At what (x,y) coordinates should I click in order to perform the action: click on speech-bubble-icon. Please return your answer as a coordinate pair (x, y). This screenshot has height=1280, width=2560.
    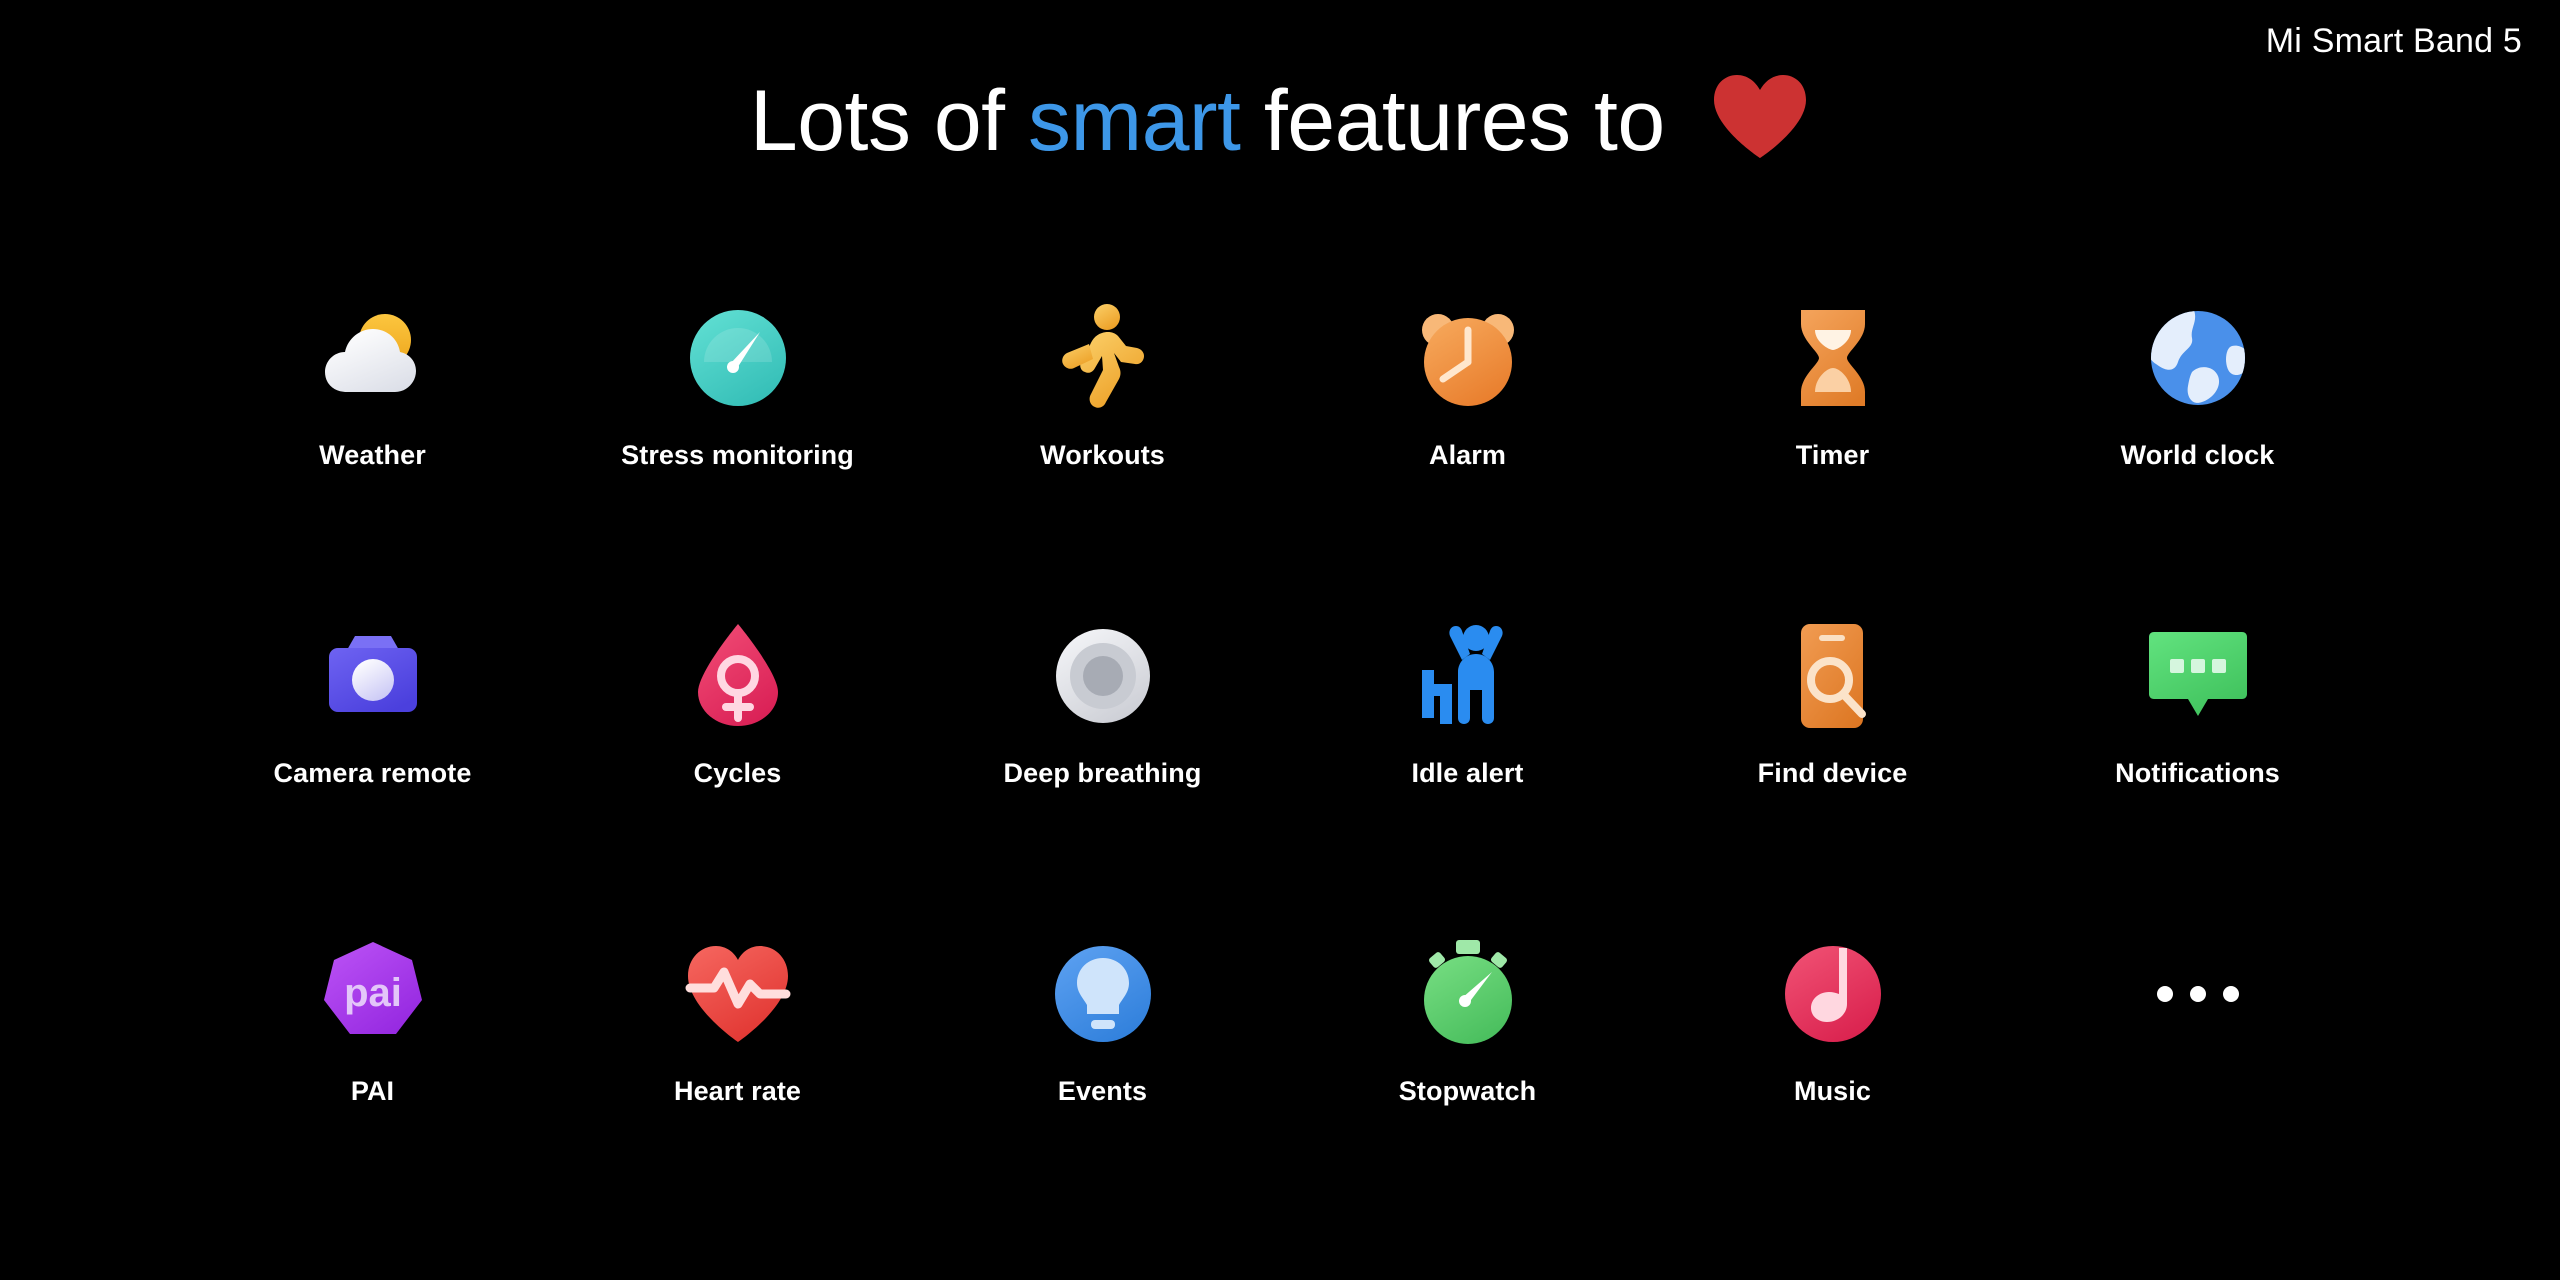
    Looking at the image, I should click on (2198, 676).